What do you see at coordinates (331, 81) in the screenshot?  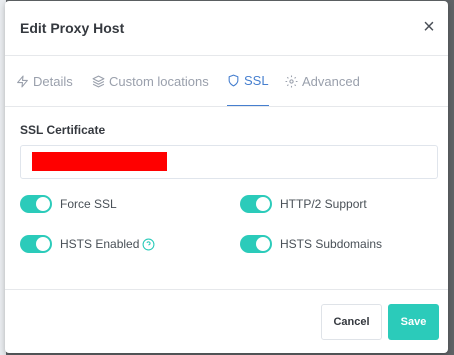 I see `tab-label: Advanced` at bounding box center [331, 81].